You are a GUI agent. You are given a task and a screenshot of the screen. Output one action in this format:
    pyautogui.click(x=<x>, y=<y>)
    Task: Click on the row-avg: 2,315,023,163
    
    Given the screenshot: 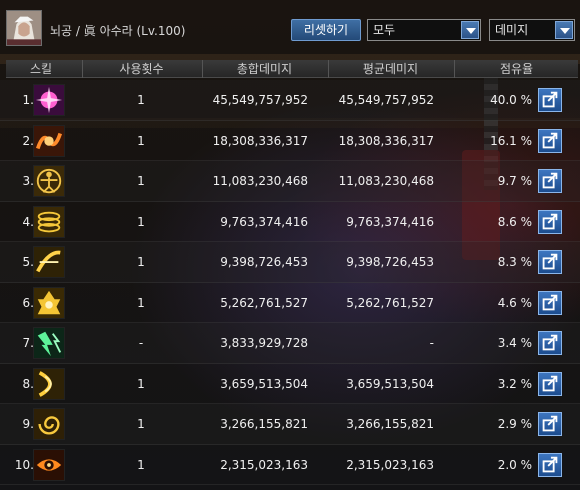 What is the action you would take?
    pyautogui.click(x=390, y=464)
    